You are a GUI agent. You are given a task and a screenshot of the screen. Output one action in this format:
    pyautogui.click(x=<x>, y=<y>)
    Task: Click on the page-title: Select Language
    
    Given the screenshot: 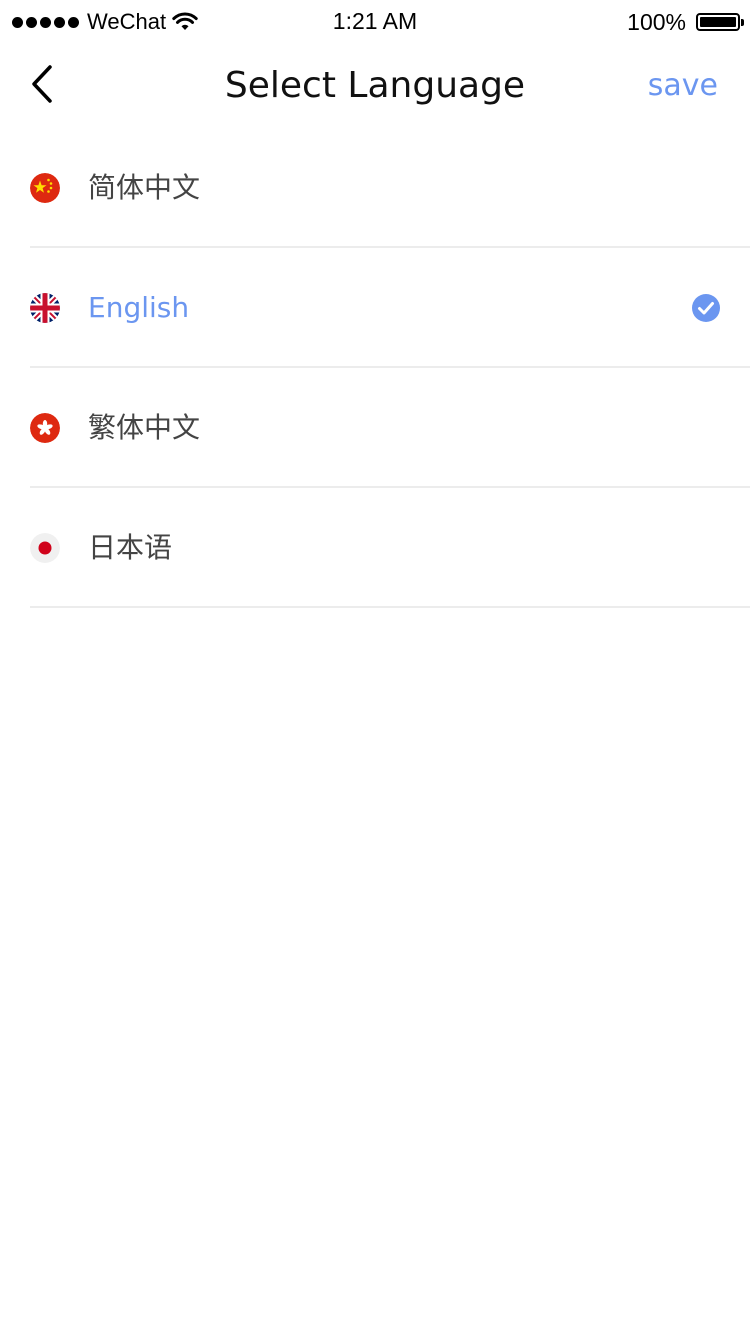 What is the action you would take?
    pyautogui.click(x=375, y=85)
    